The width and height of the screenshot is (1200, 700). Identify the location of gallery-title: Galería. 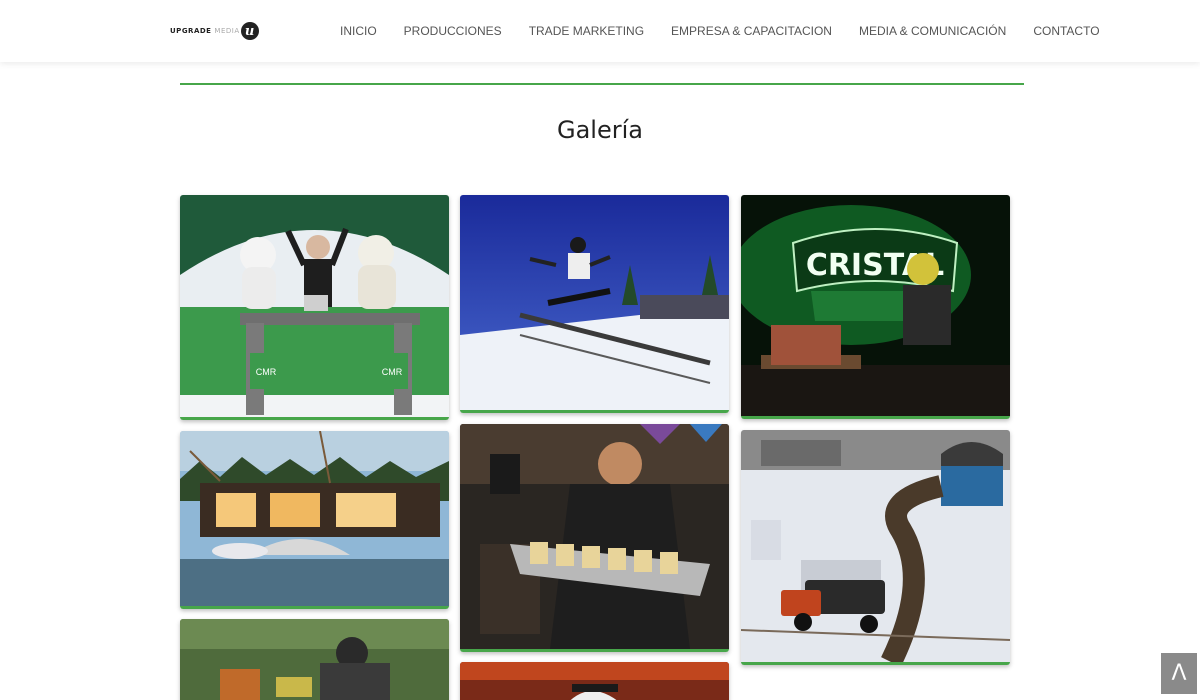
(600, 130).